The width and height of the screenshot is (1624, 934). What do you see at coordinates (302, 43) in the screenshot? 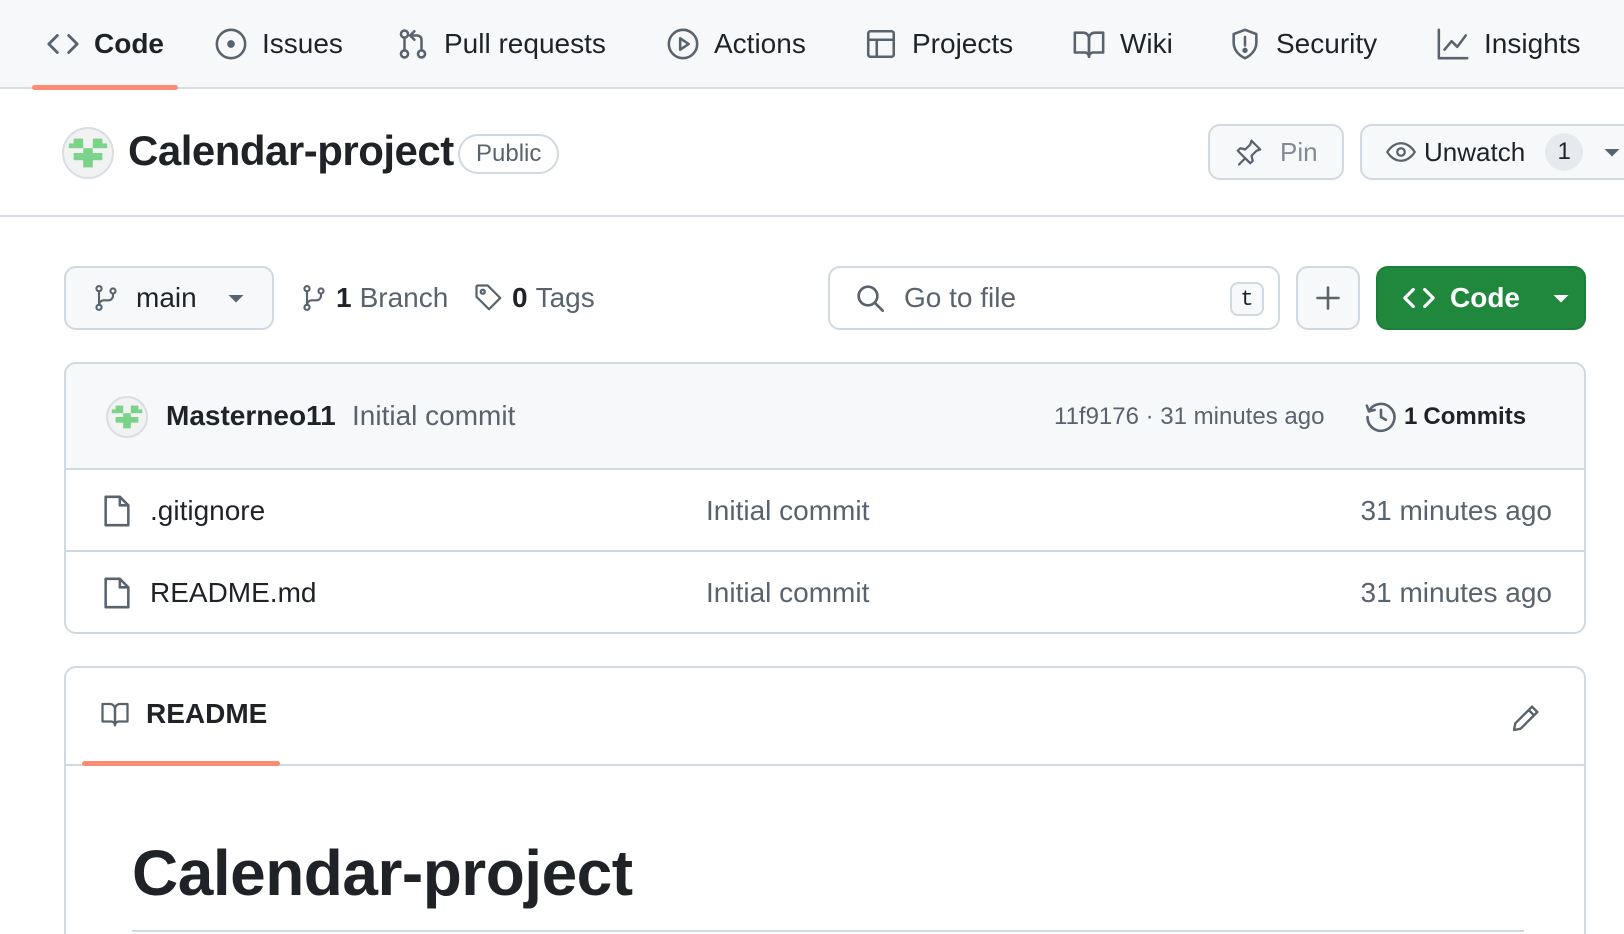
I see `tab-issues-label: Issues` at bounding box center [302, 43].